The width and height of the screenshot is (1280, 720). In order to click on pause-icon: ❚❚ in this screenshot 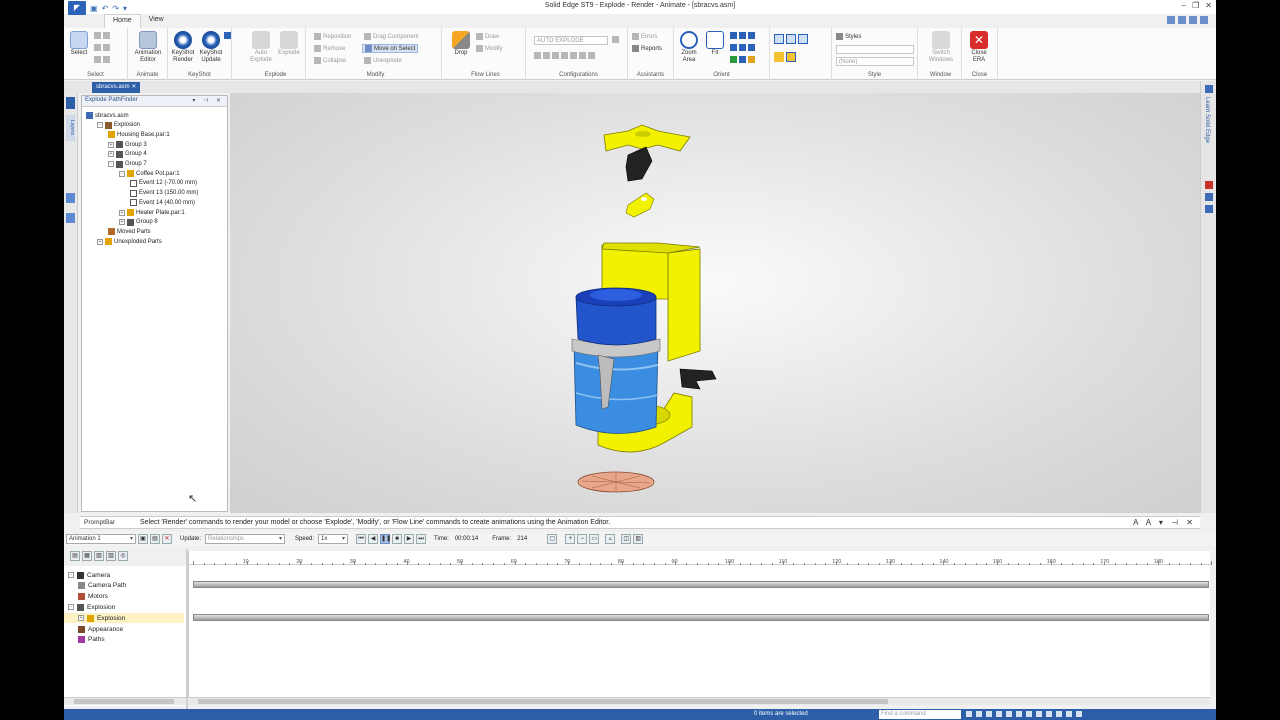, I will do `click(385, 539)`.